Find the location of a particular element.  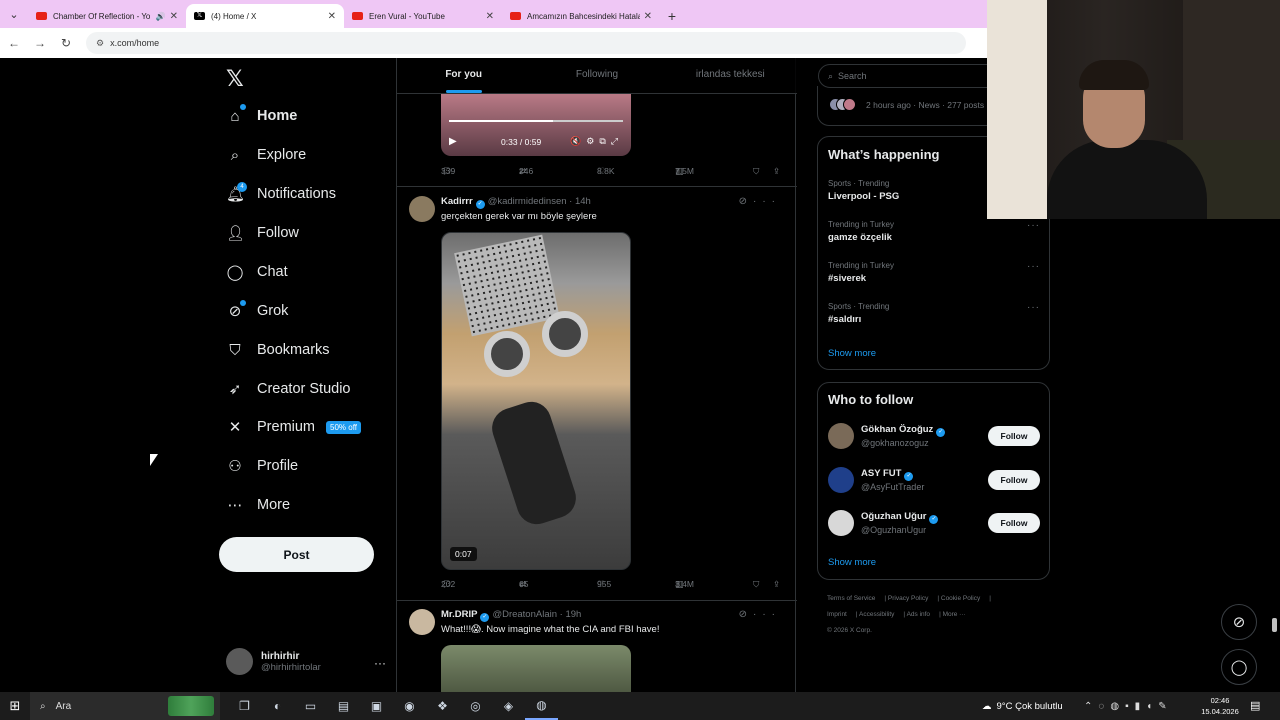

steam-icon: ◎ is located at coordinates (475, 706).